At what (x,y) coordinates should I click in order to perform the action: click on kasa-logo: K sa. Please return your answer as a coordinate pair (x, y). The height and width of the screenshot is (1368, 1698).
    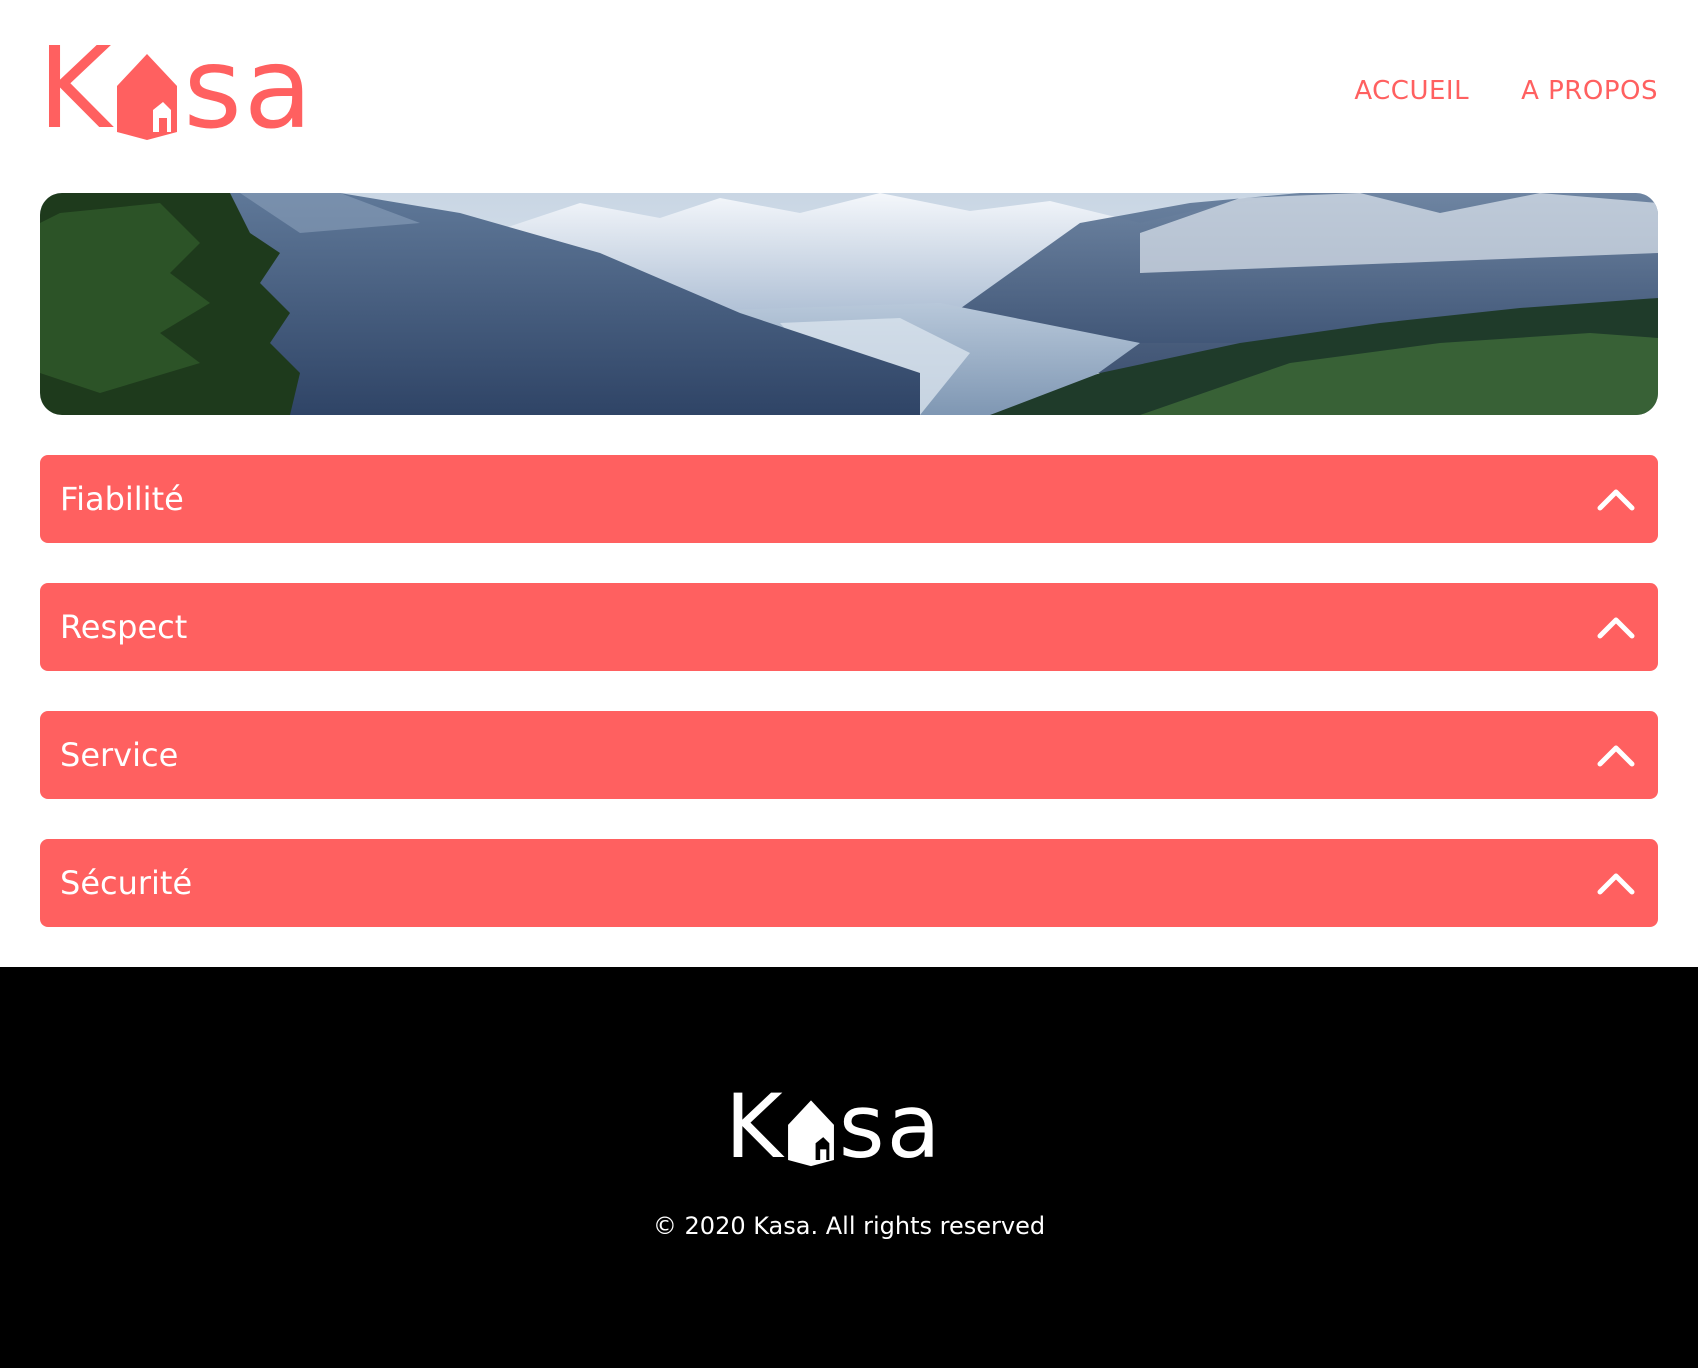
    Looking at the image, I should click on (176, 89).